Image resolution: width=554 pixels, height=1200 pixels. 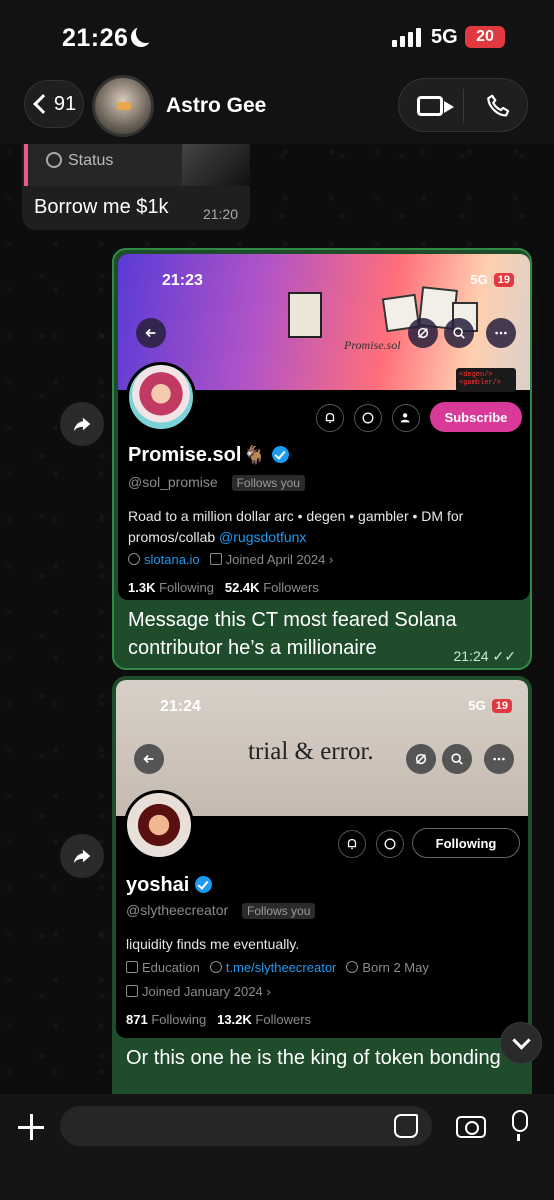 What do you see at coordinates (220, 214) in the screenshot?
I see `message-time: 21:20` at bounding box center [220, 214].